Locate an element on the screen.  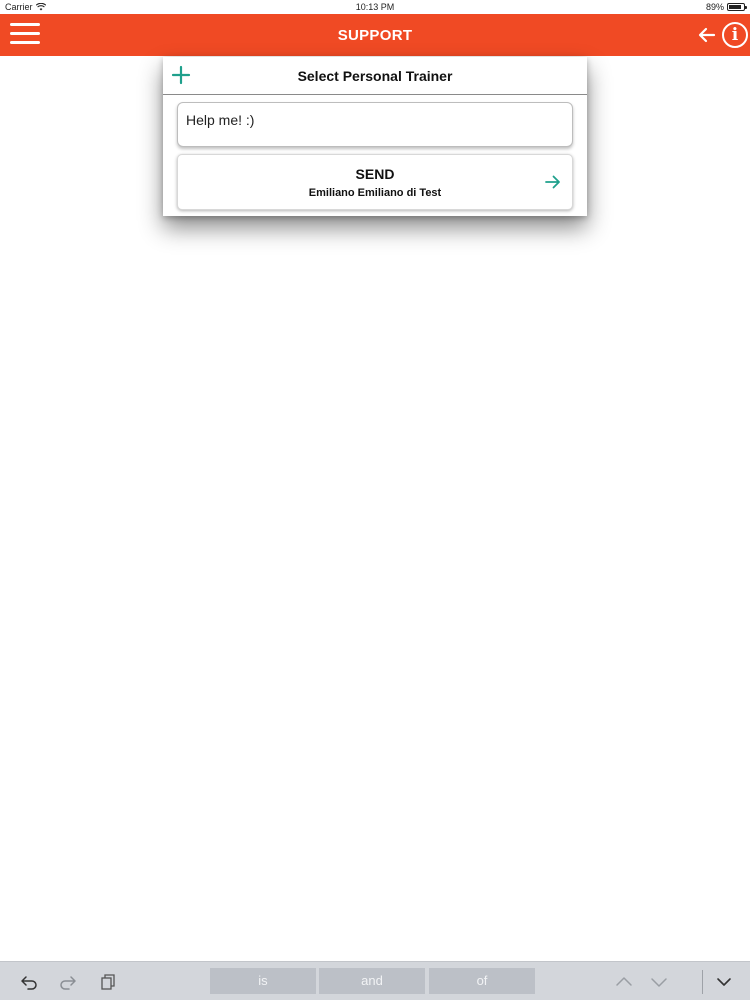
status-time: 10:13 PM is located at coordinates (375, 7).